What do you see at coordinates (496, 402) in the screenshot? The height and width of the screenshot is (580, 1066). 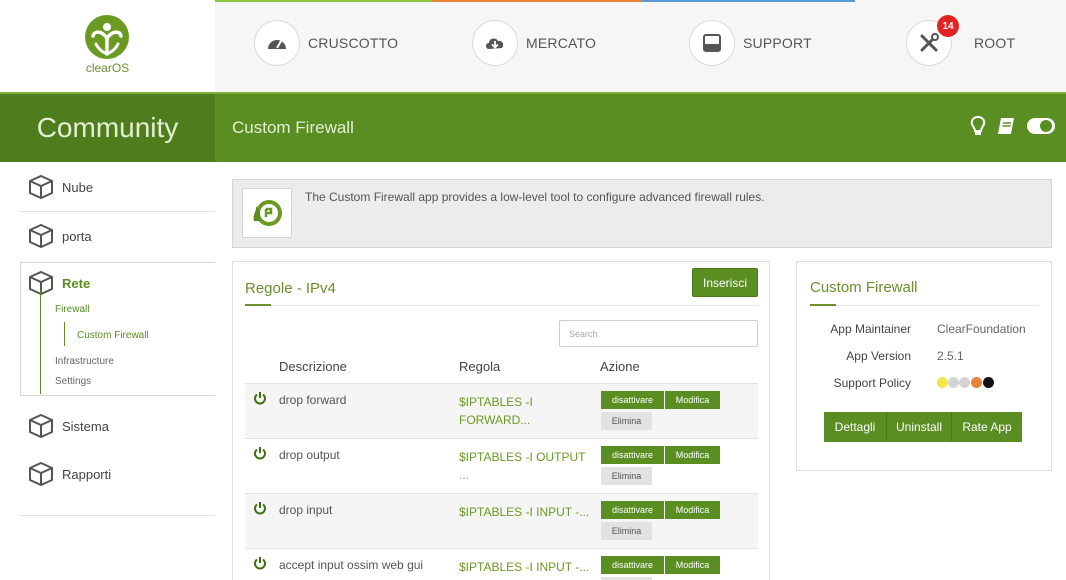 I see `rule-line: $IPTABLES -I` at bounding box center [496, 402].